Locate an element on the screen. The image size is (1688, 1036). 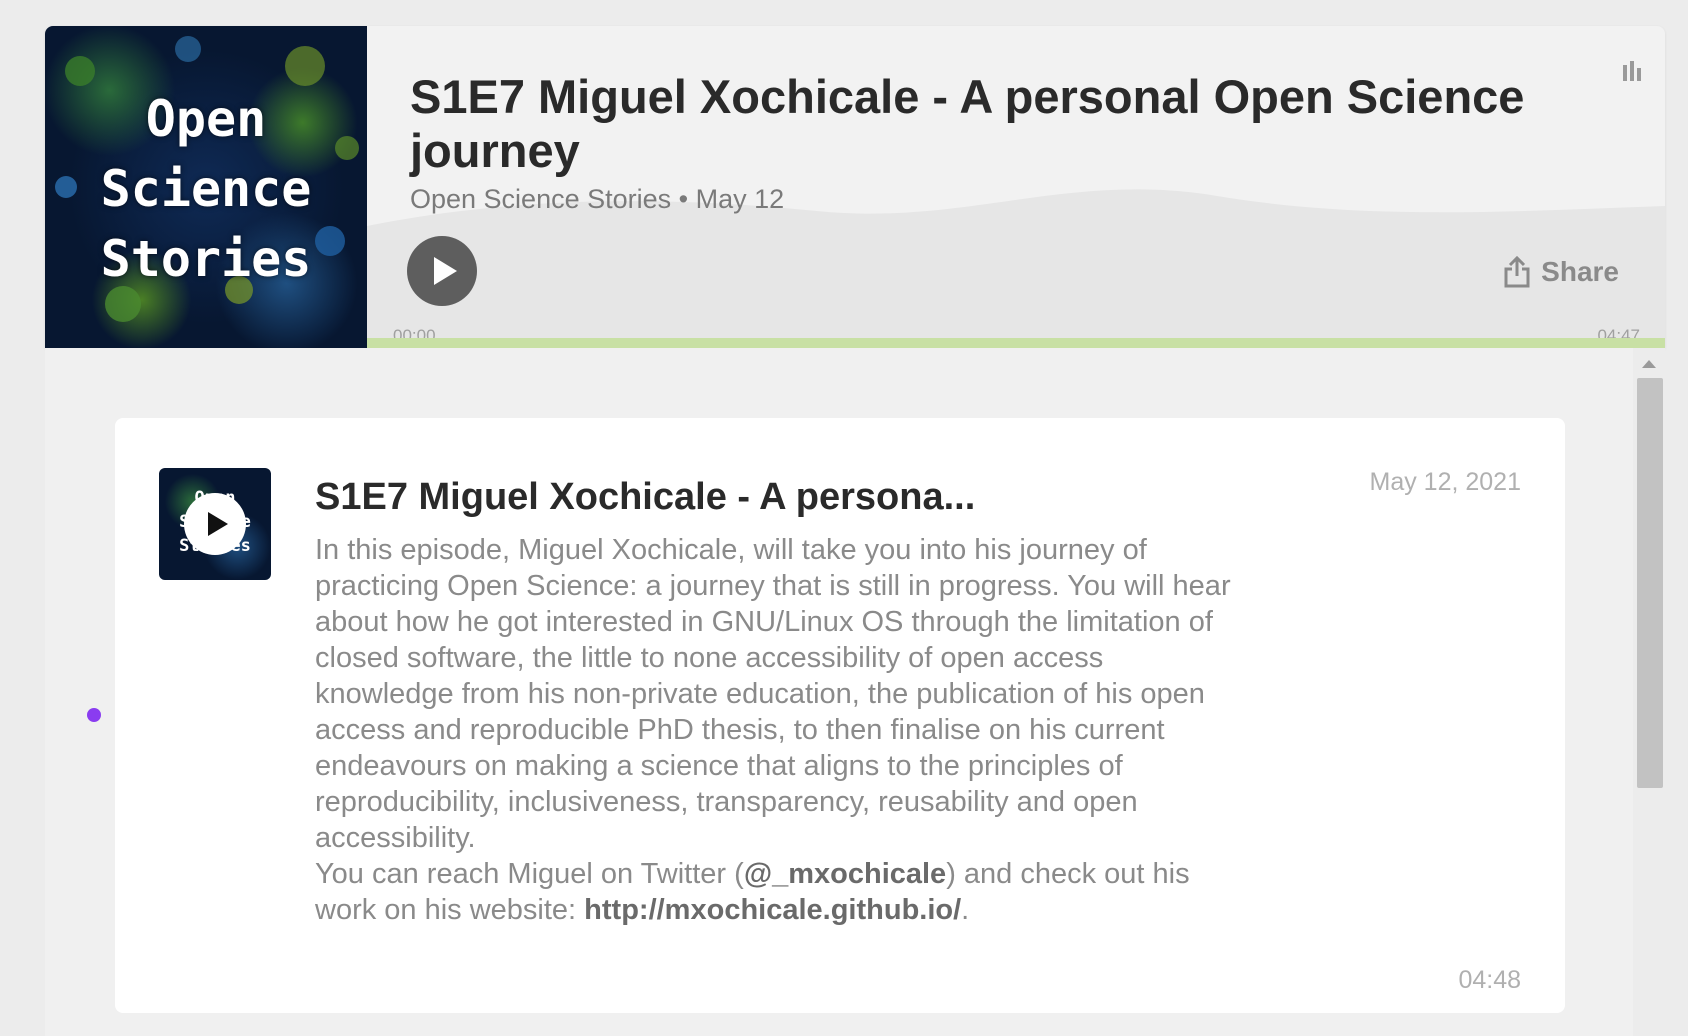
scroll-thumb is located at coordinates (1650, 583).